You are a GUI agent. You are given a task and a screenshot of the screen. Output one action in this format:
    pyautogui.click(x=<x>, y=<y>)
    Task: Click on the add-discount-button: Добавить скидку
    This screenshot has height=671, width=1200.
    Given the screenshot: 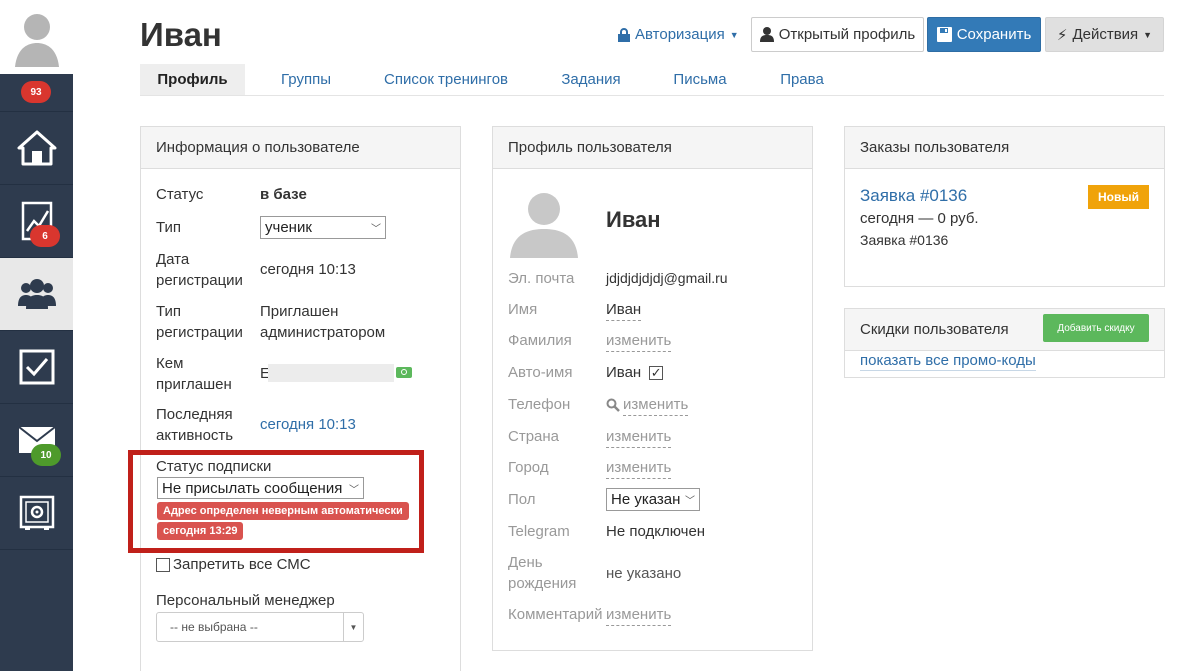 What is the action you would take?
    pyautogui.click(x=1096, y=328)
    